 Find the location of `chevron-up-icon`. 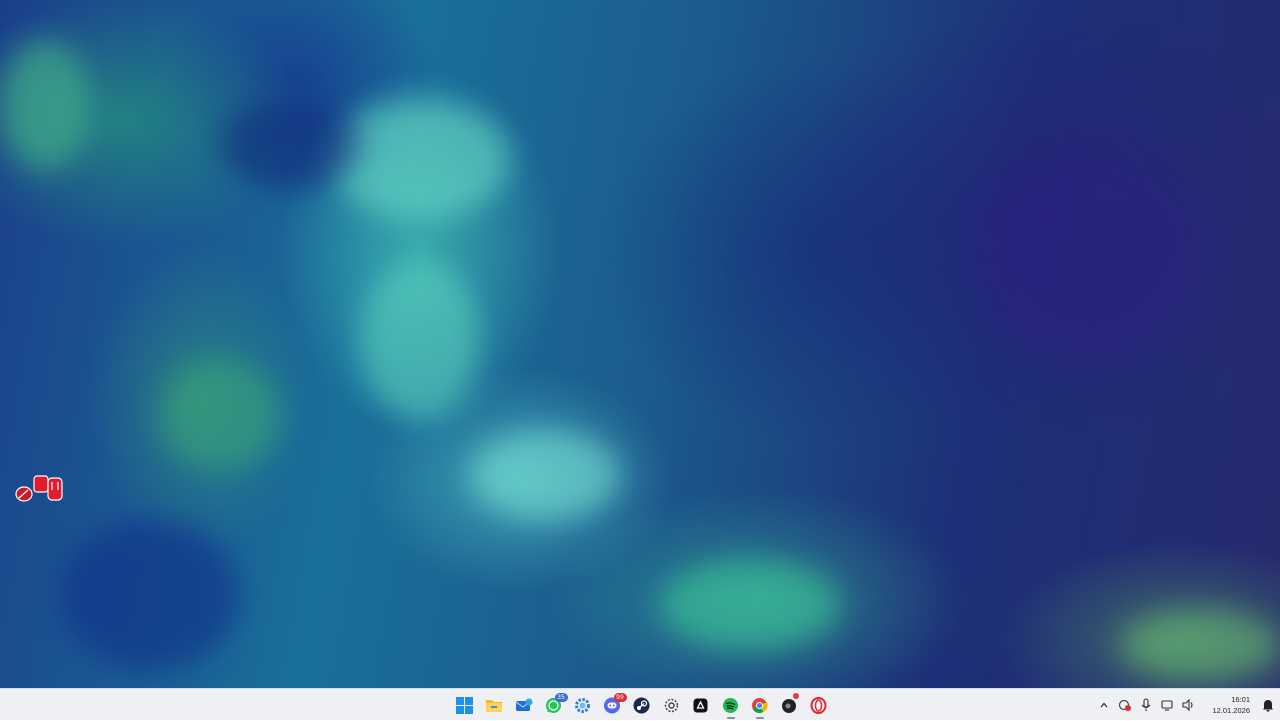

chevron-up-icon is located at coordinates (1103, 705).